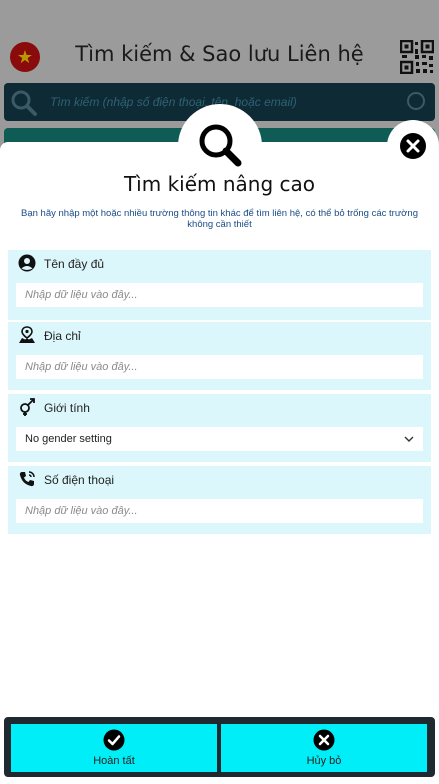 The width and height of the screenshot is (439, 784). What do you see at coordinates (324, 761) in the screenshot?
I see `cancel-button-label: Hủy bỏ` at bounding box center [324, 761].